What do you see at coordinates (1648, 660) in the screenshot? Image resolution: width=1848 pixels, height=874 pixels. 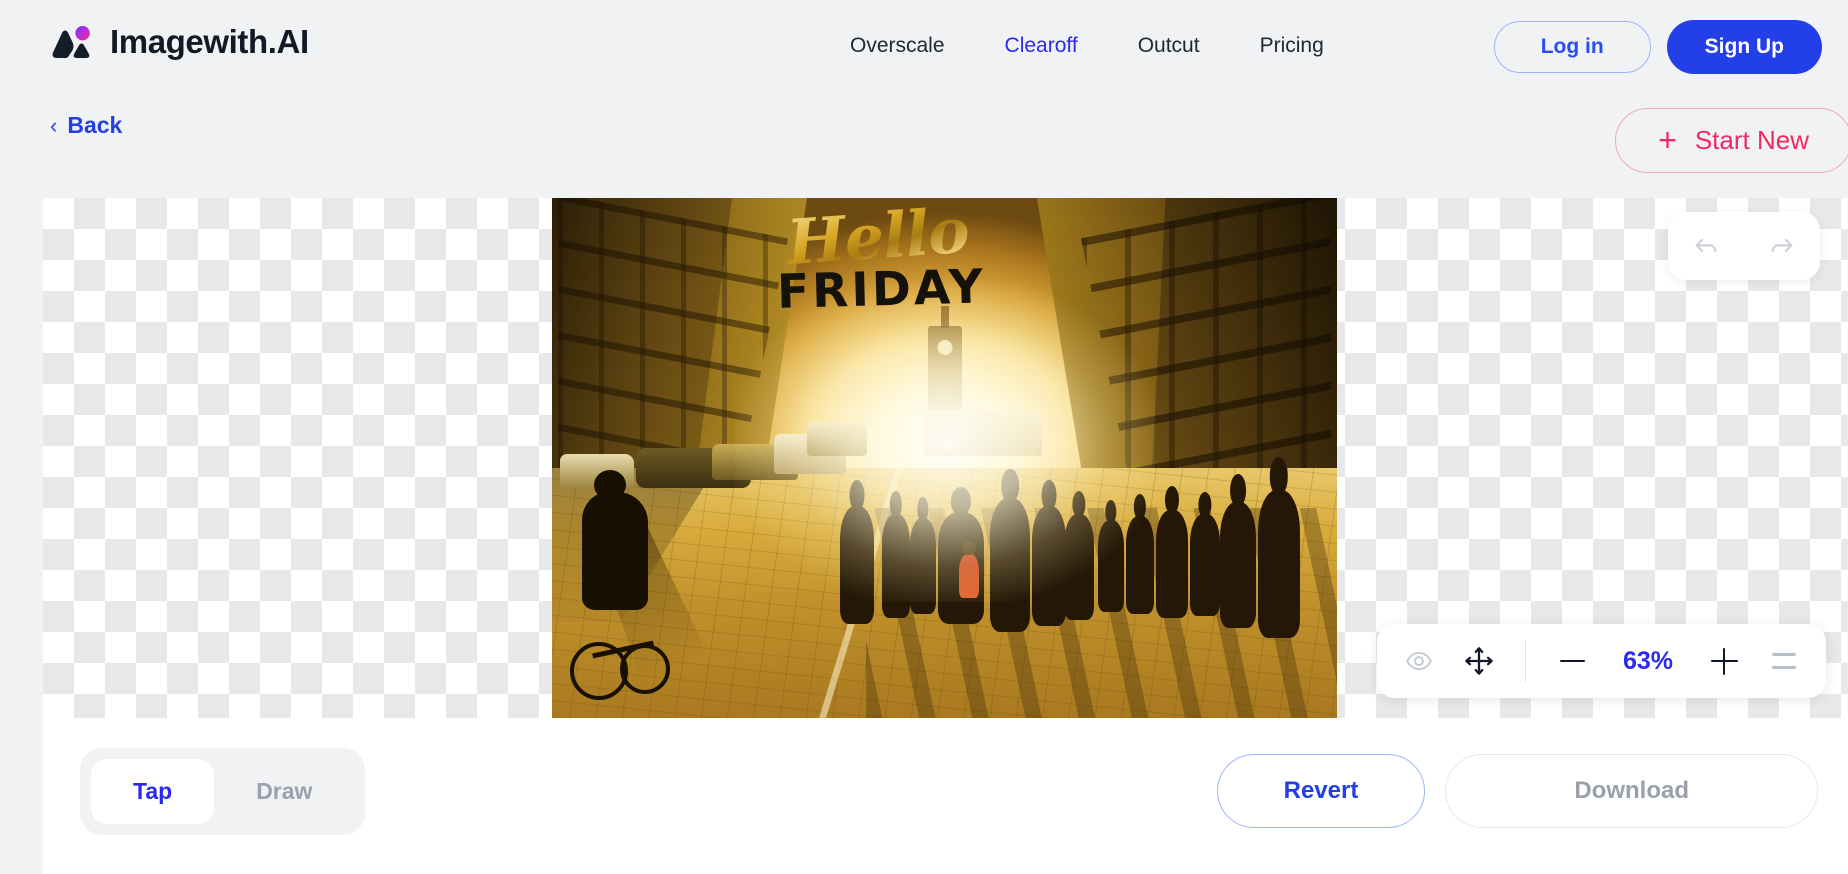 I see `zoom-level-value: 63%` at bounding box center [1648, 660].